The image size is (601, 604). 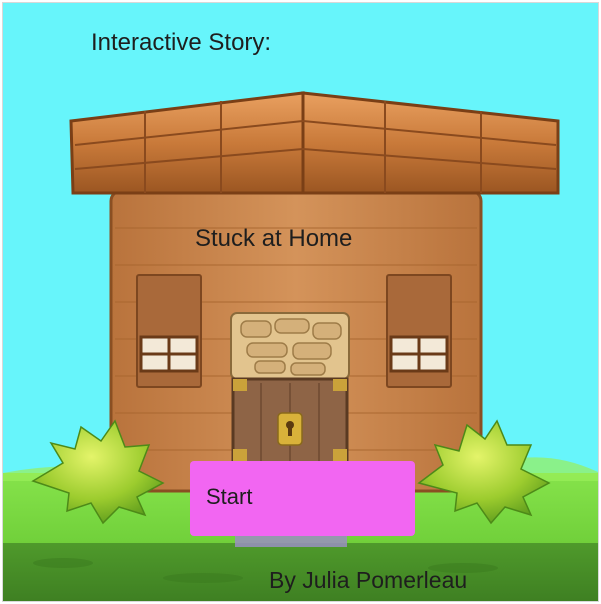 What do you see at coordinates (314, 143) in the screenshot?
I see `roof` at bounding box center [314, 143].